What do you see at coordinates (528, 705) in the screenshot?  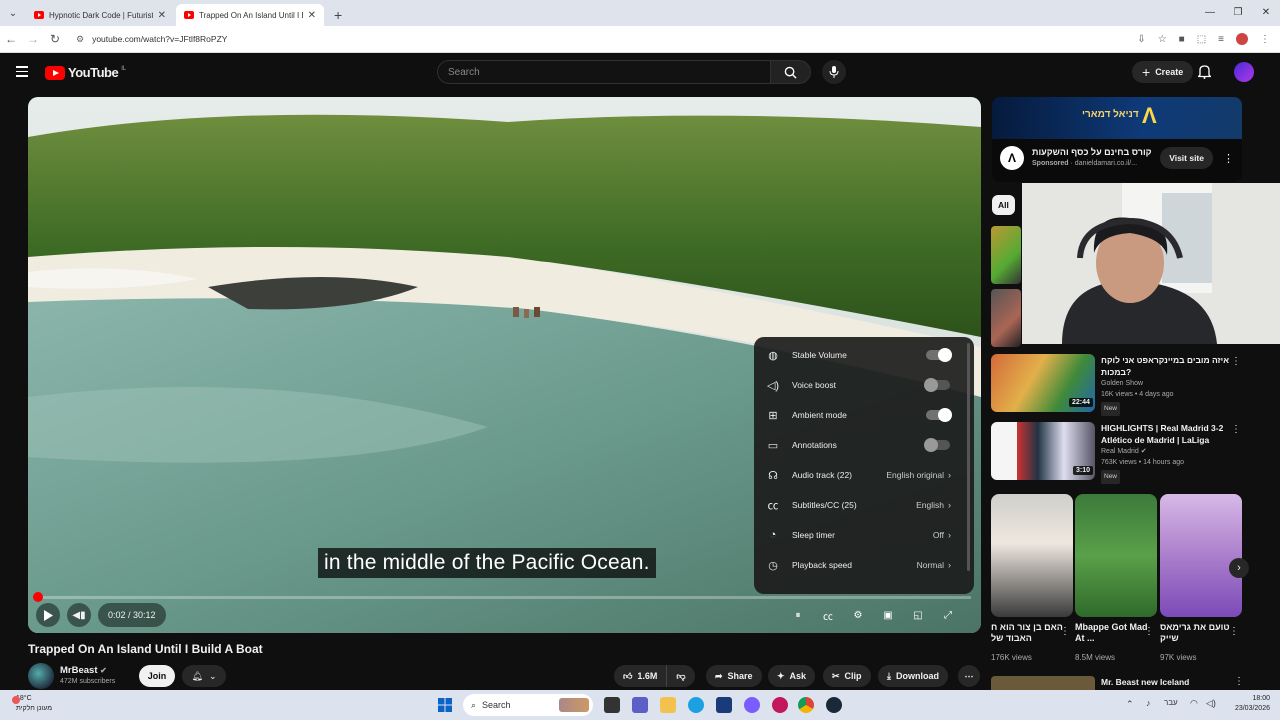 I see `taskbar-search: ⌕ Search` at bounding box center [528, 705].